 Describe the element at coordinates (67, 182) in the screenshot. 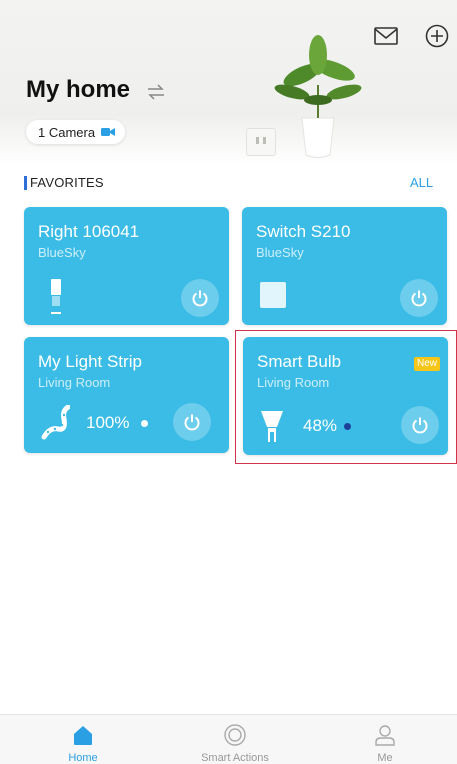

I see `favorites-heading: FAVORITES` at that location.